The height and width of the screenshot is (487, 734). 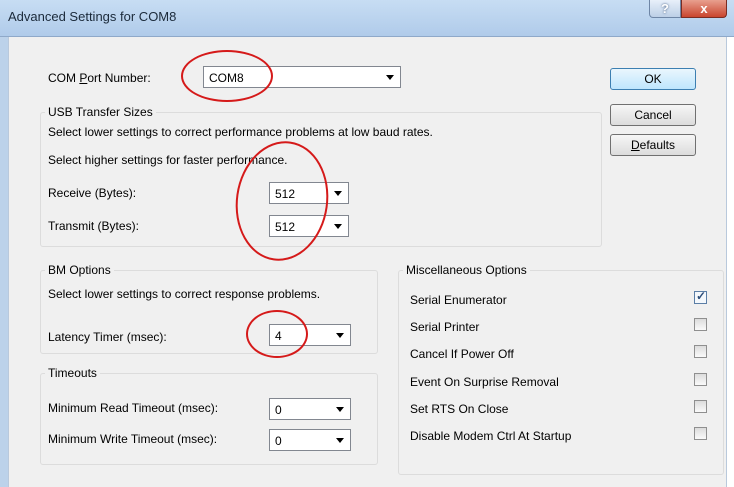 What do you see at coordinates (92, 193) in the screenshot?
I see `receive-label: Receive (Bytes):` at bounding box center [92, 193].